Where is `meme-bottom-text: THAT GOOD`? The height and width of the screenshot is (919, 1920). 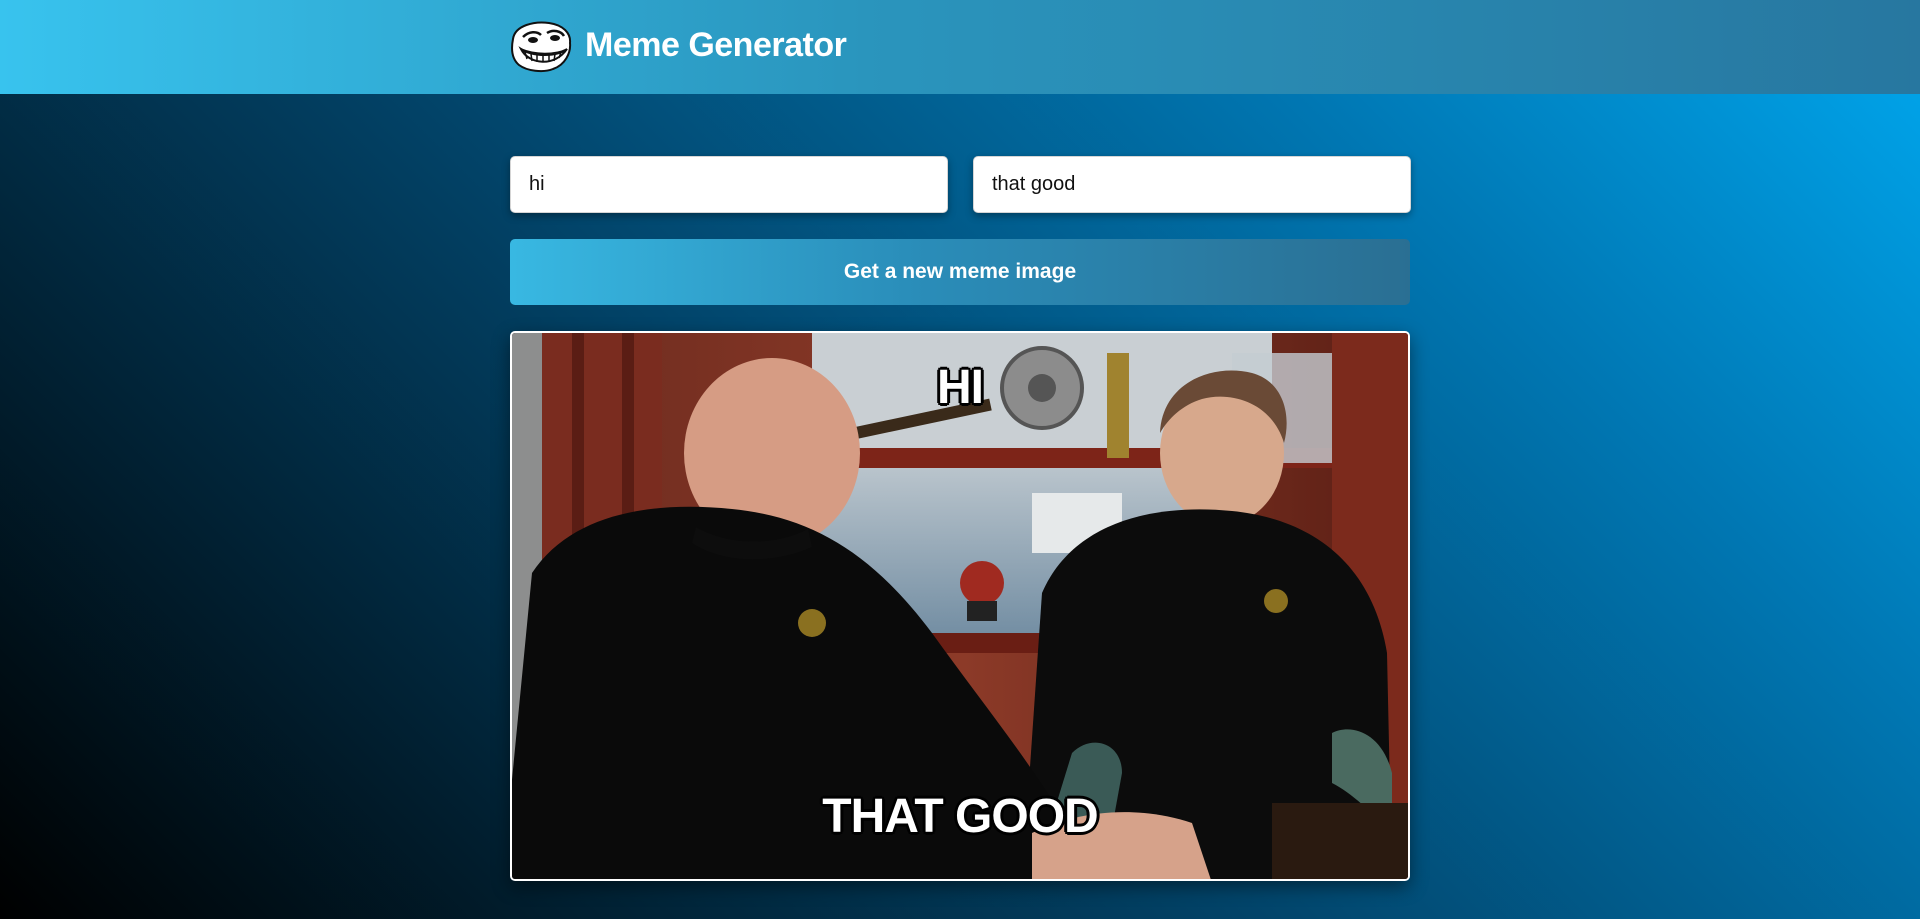
meme-bottom-text: THAT GOOD is located at coordinates (960, 816).